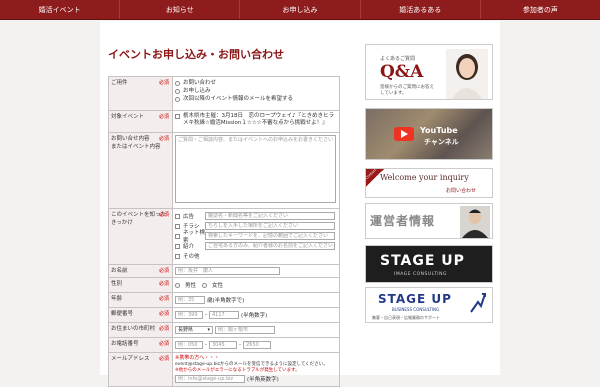 The width and height of the screenshot is (600, 387). I want to click on stageup-image-banner: STAGE UP IMAGE CONSULTING, so click(429, 264).